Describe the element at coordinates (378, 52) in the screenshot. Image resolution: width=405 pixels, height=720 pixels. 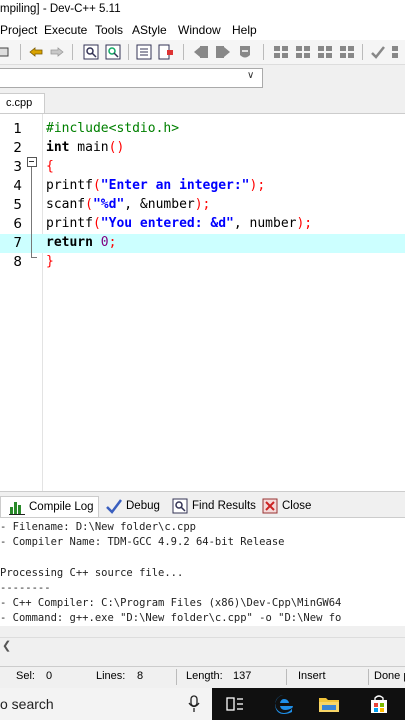
I see `check-icon` at that location.